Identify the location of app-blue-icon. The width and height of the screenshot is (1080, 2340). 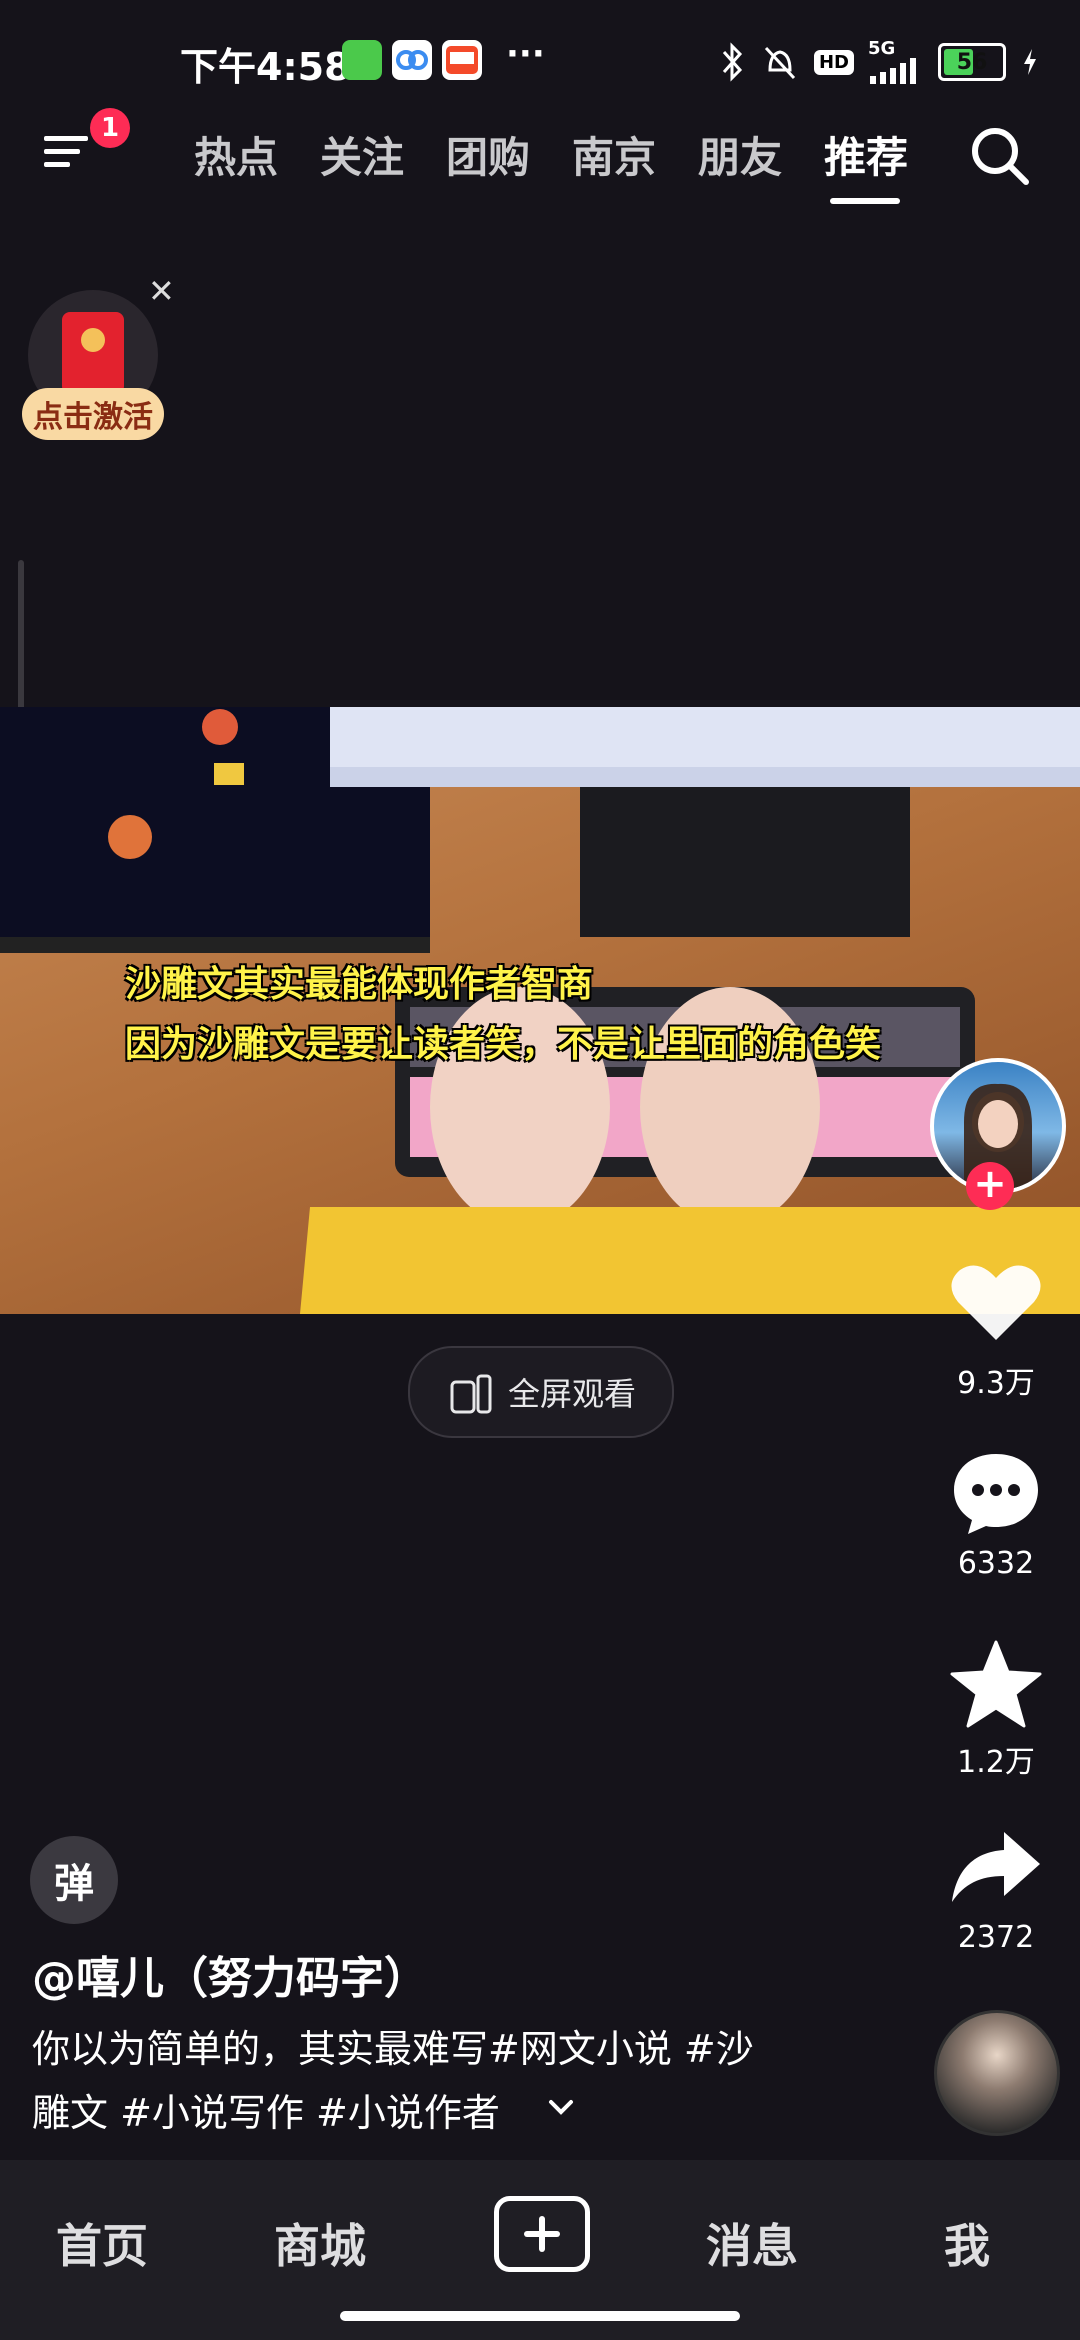
(412, 60).